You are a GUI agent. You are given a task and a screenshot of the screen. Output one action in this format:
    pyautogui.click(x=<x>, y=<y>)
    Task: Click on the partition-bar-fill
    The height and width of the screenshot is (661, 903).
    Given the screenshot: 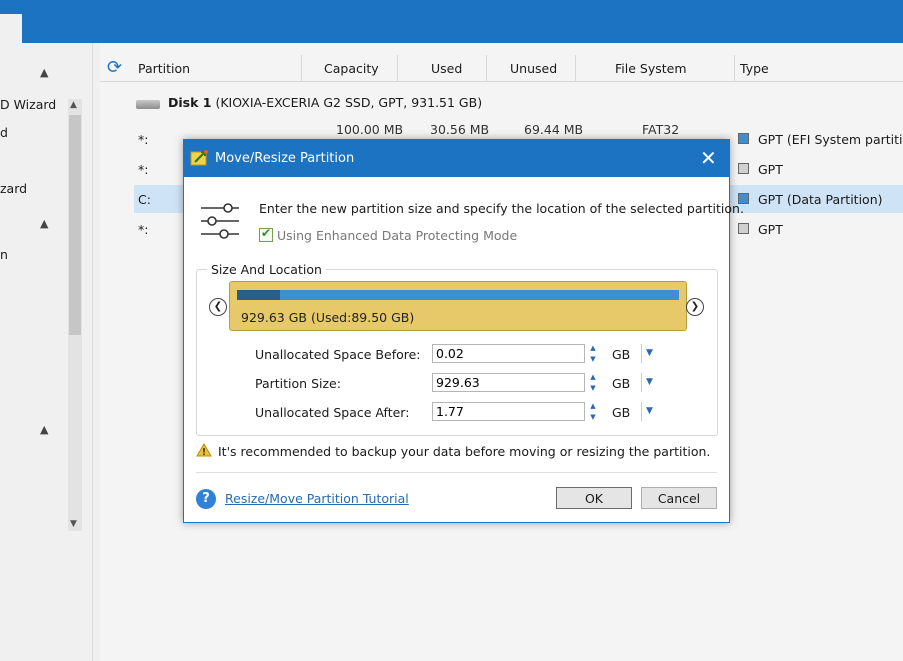 What is the action you would take?
    pyautogui.click(x=458, y=295)
    